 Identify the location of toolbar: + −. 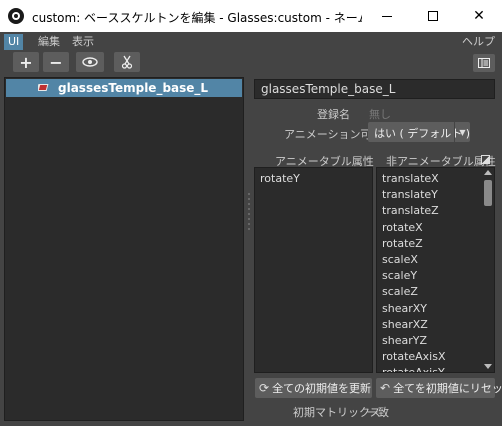
(251, 62).